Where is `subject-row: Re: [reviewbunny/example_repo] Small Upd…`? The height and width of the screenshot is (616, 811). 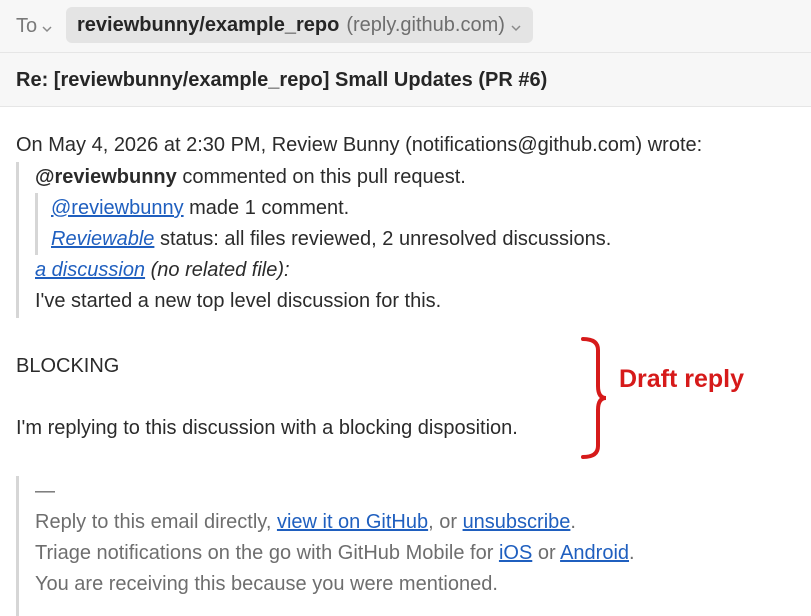
subject-row: Re: [reviewbunny/example_repo] Small Upd… is located at coordinates (405, 80).